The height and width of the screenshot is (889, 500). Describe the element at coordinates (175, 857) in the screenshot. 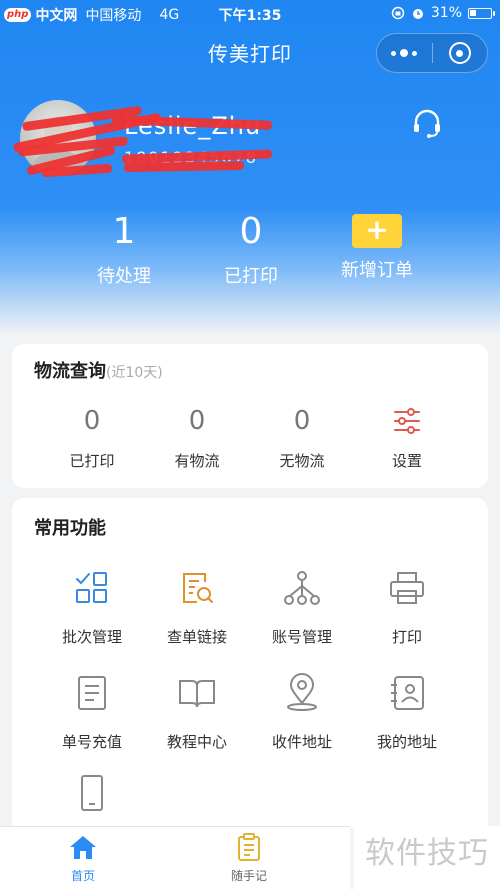

I see `tab-bar: 首页 随手记` at that location.